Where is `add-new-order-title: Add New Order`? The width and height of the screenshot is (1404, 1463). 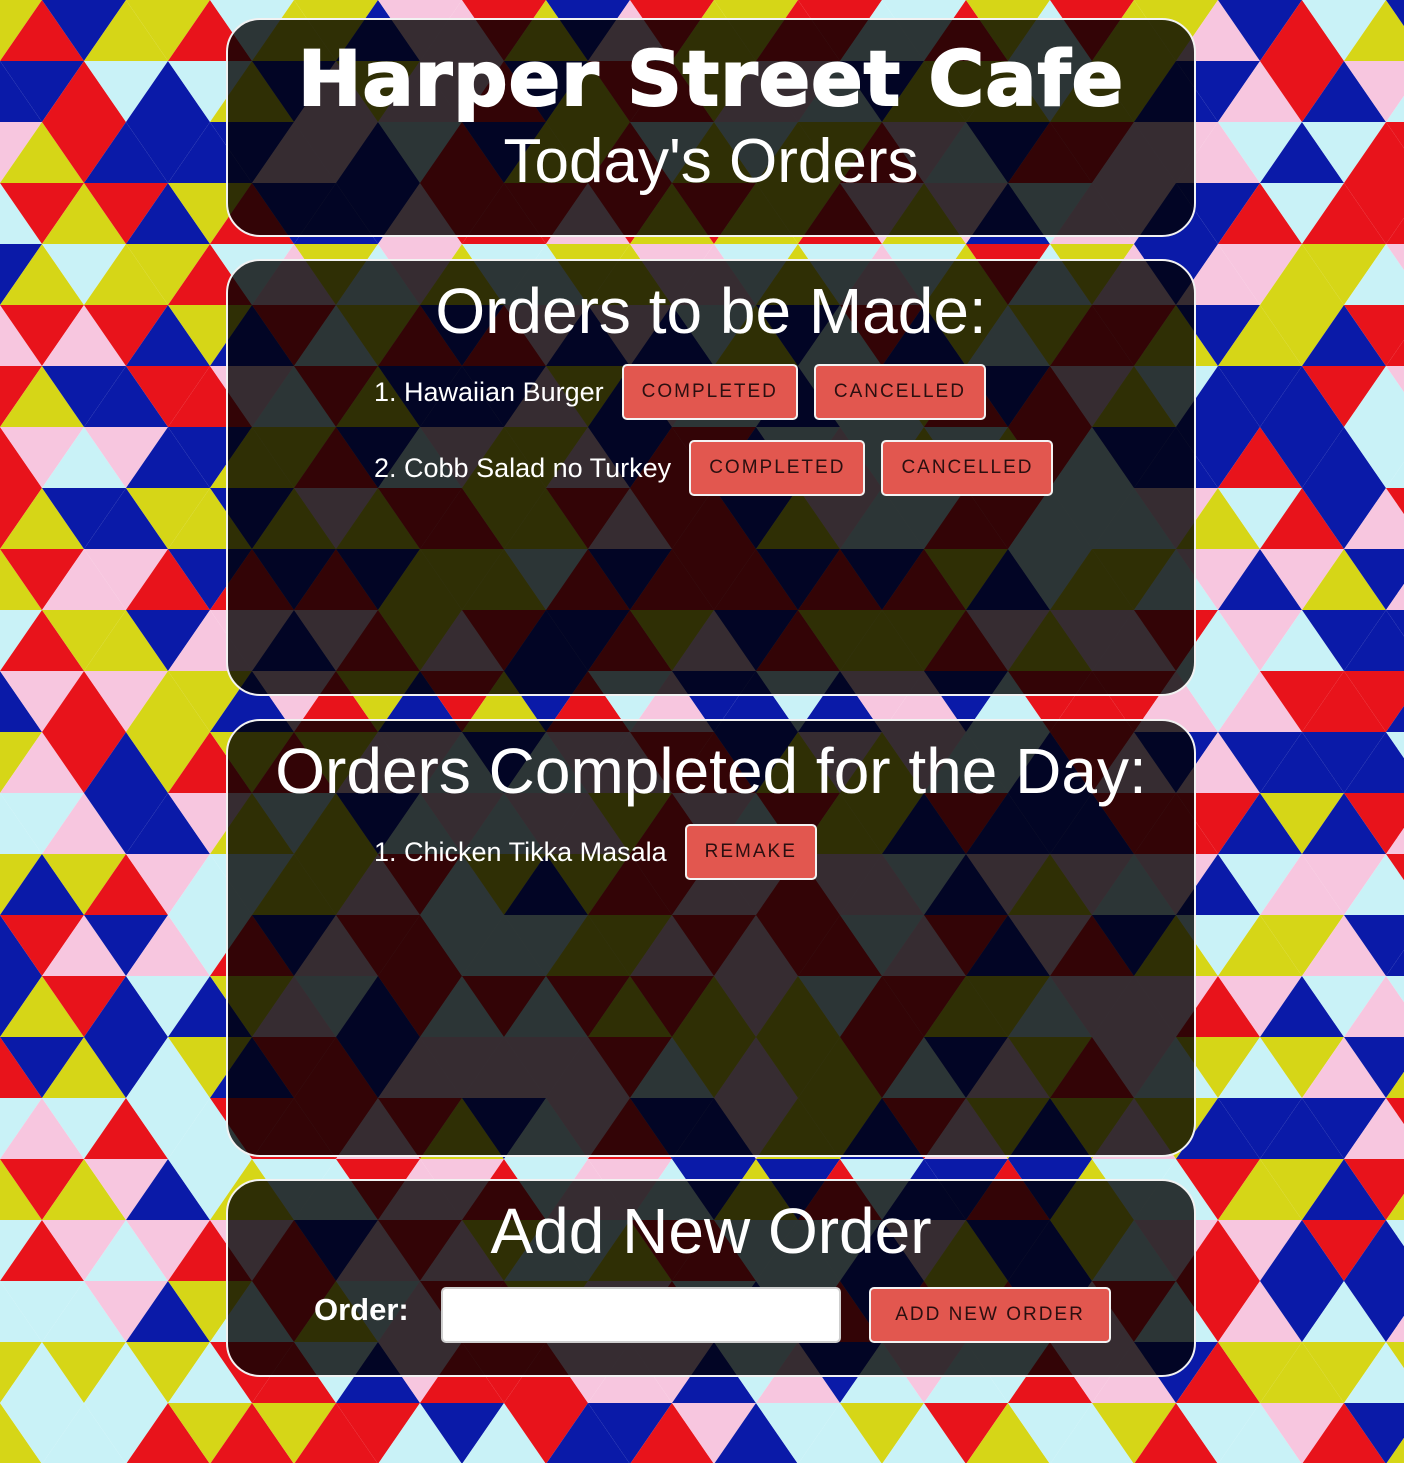 add-new-order-title: Add New Order is located at coordinates (711, 1231).